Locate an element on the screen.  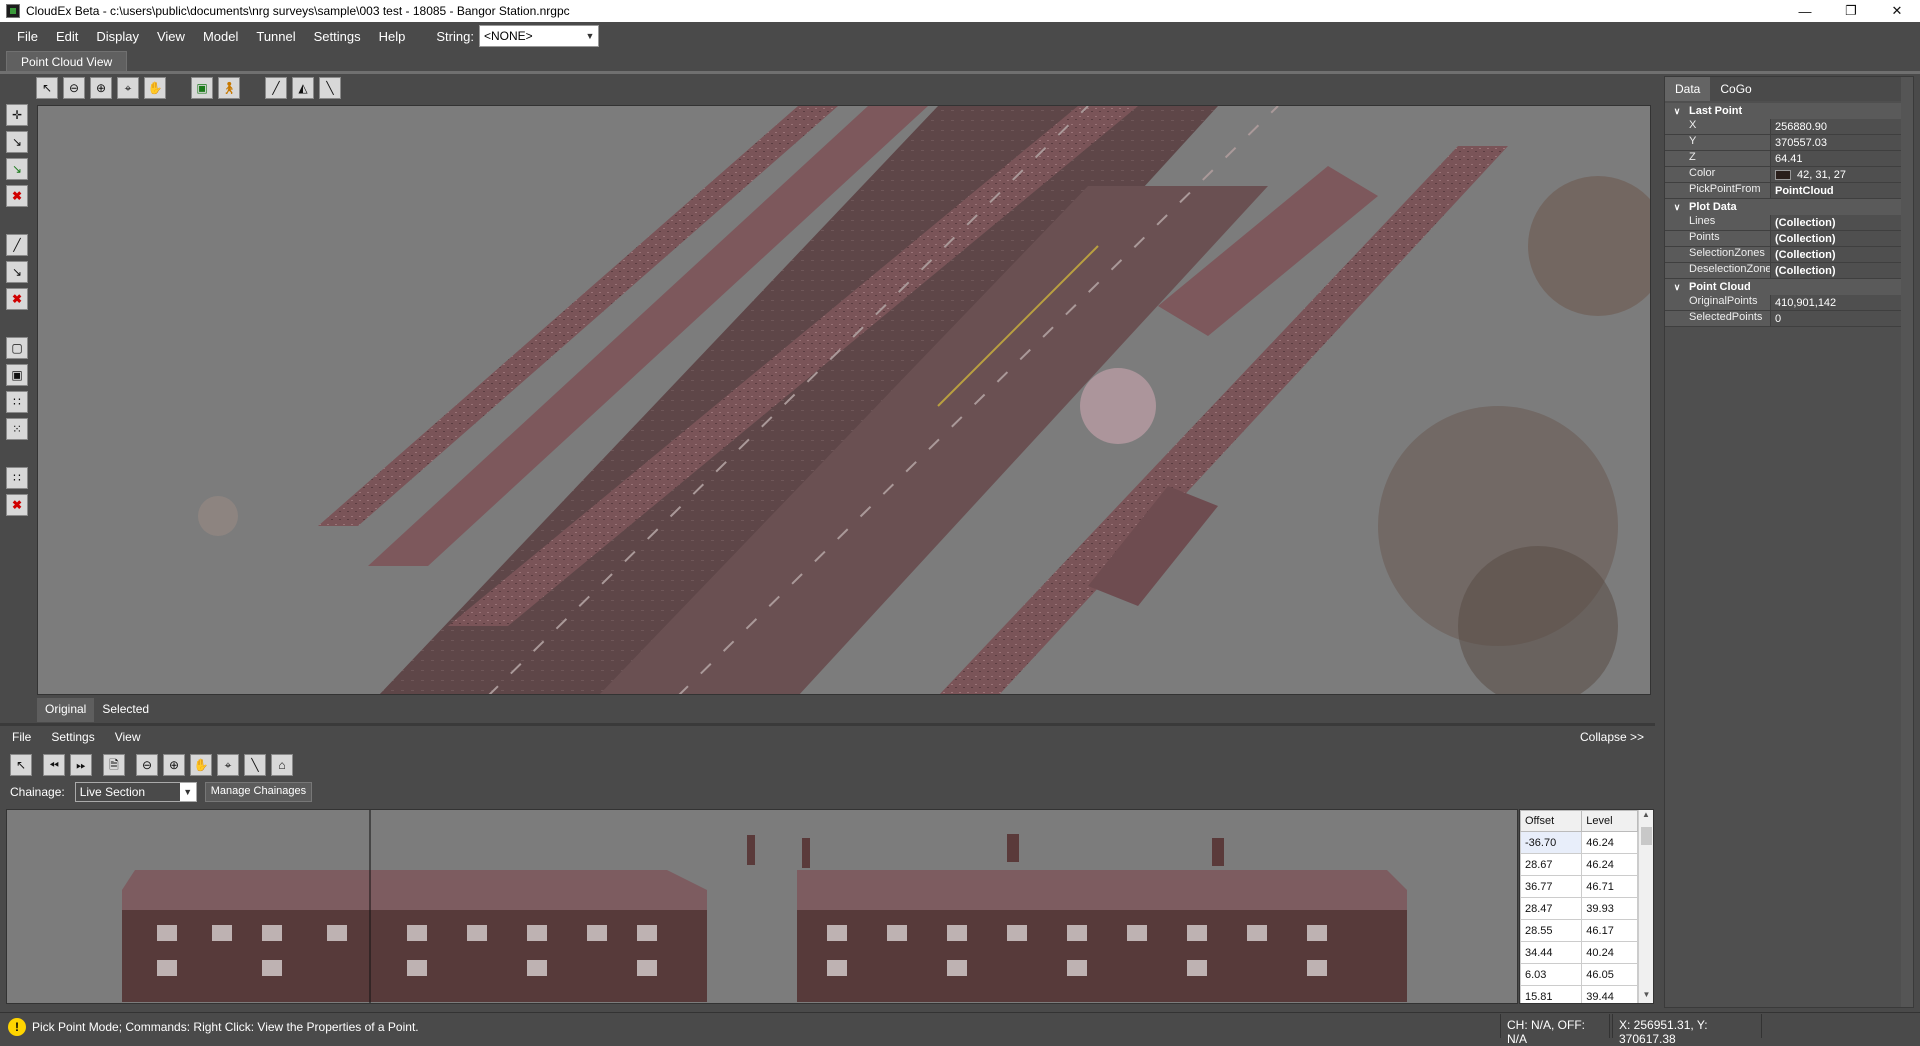
grid-header-offset: Offset is located at coordinates (1551, 821).